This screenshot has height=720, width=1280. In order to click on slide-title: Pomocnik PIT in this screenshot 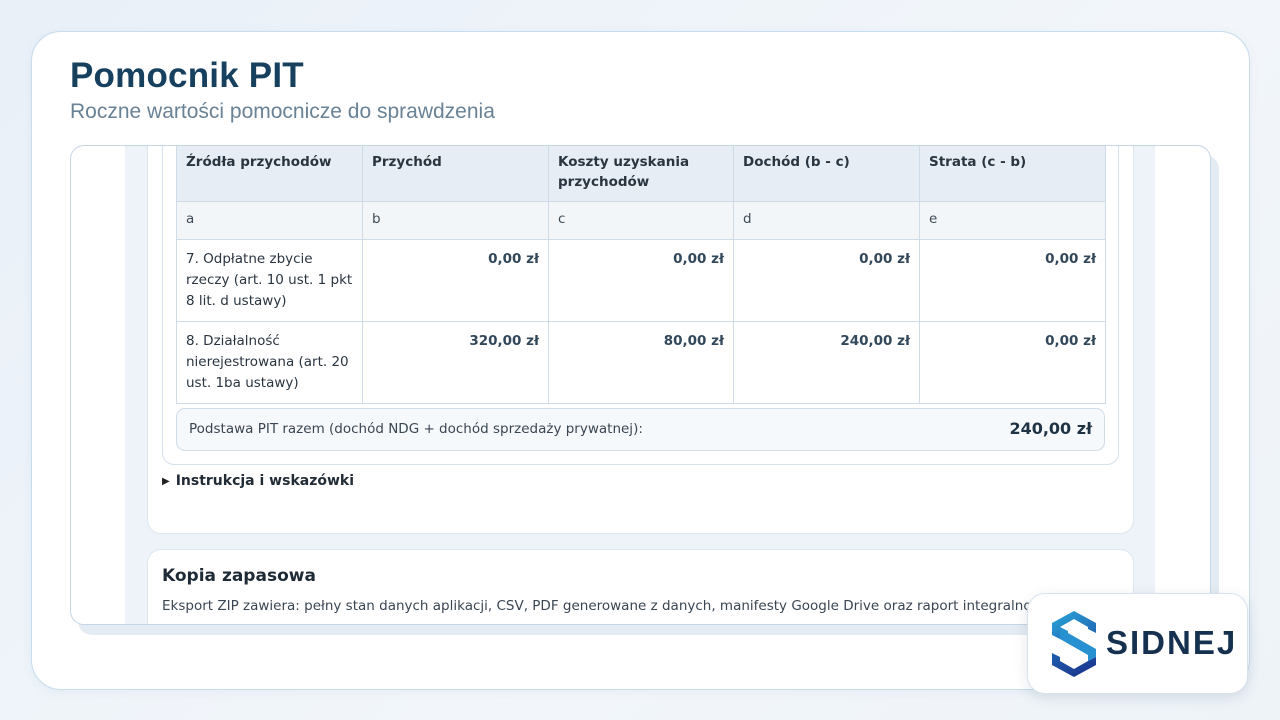, I will do `click(187, 75)`.